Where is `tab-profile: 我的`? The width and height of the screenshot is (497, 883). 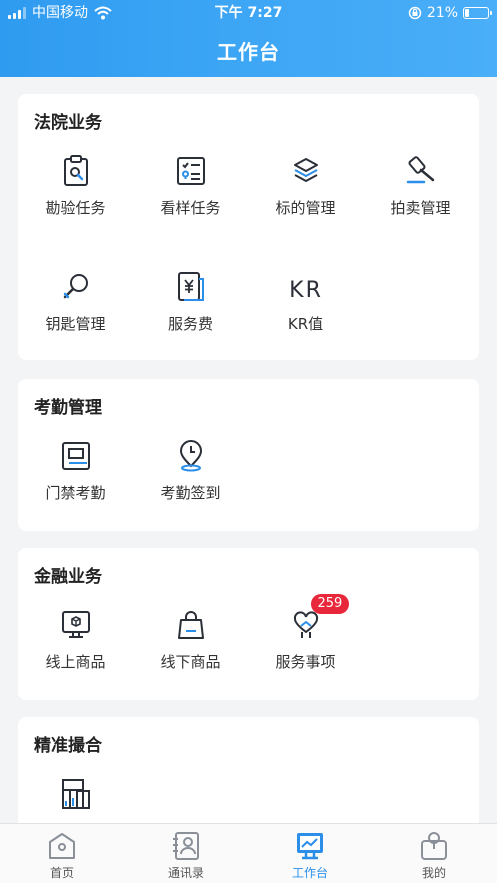
tab-profile: 我的 is located at coordinates (434, 855).